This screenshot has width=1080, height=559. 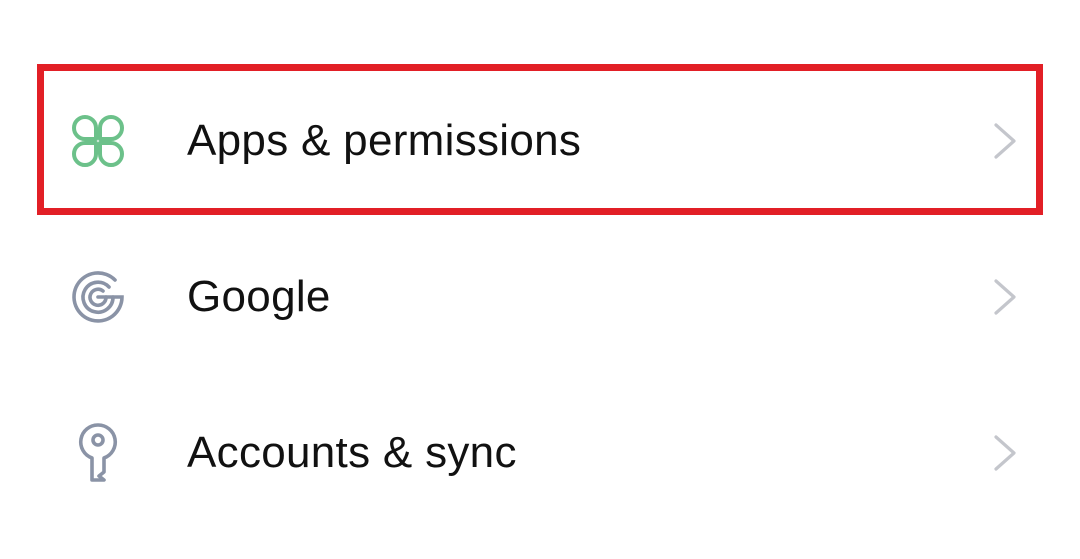 I want to click on settings-item-label: Accounts & sync, so click(x=352, y=452).